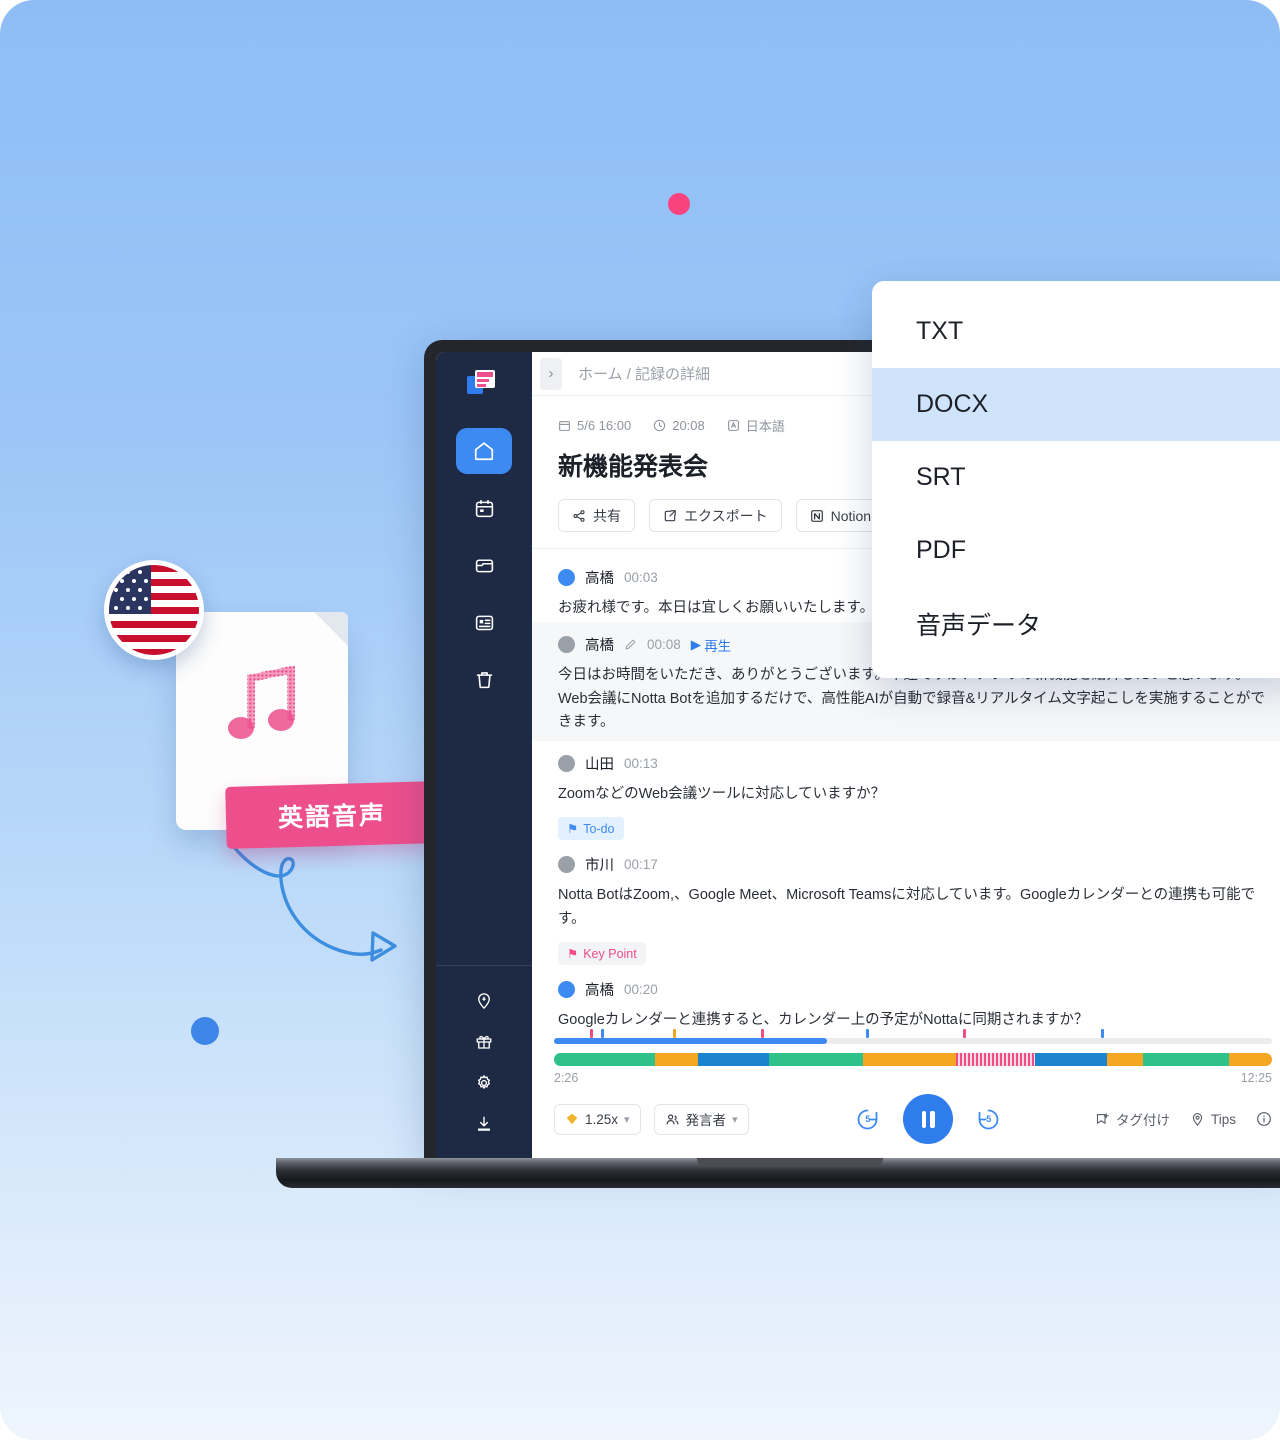 The width and height of the screenshot is (1280, 1440). I want to click on transcript-tag-label: Key Point, so click(610, 953).